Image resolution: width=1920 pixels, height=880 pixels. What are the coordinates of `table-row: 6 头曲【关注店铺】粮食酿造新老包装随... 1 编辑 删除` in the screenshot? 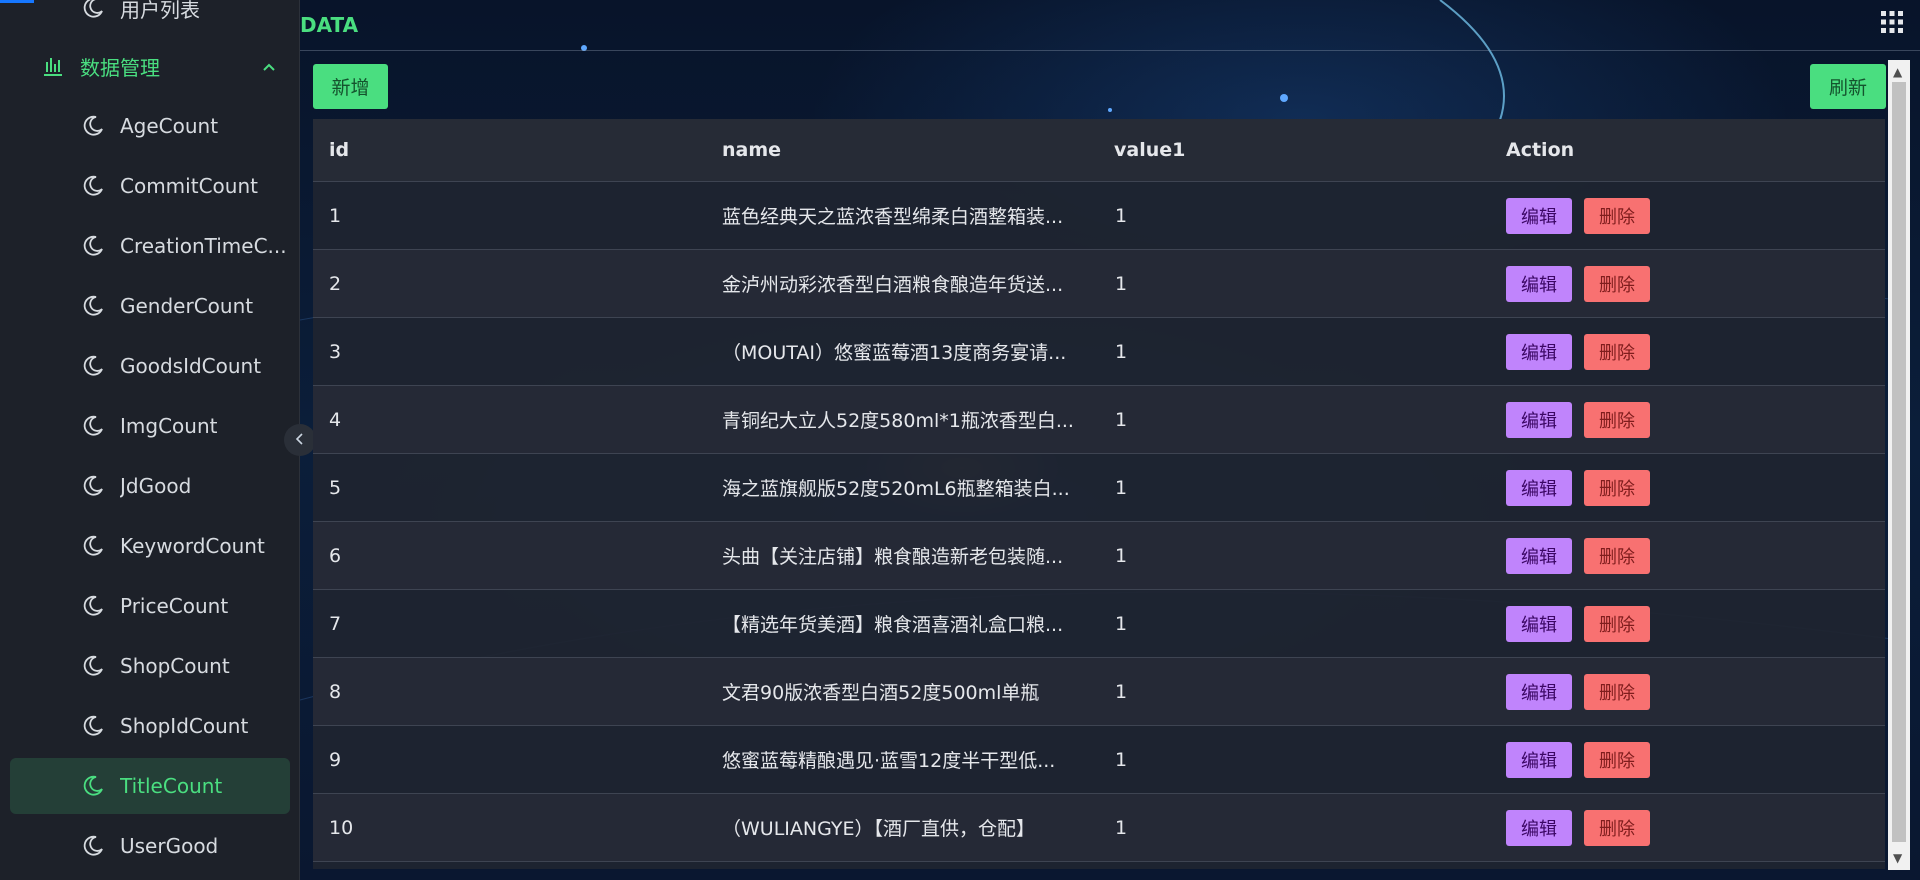 It's located at (1099, 556).